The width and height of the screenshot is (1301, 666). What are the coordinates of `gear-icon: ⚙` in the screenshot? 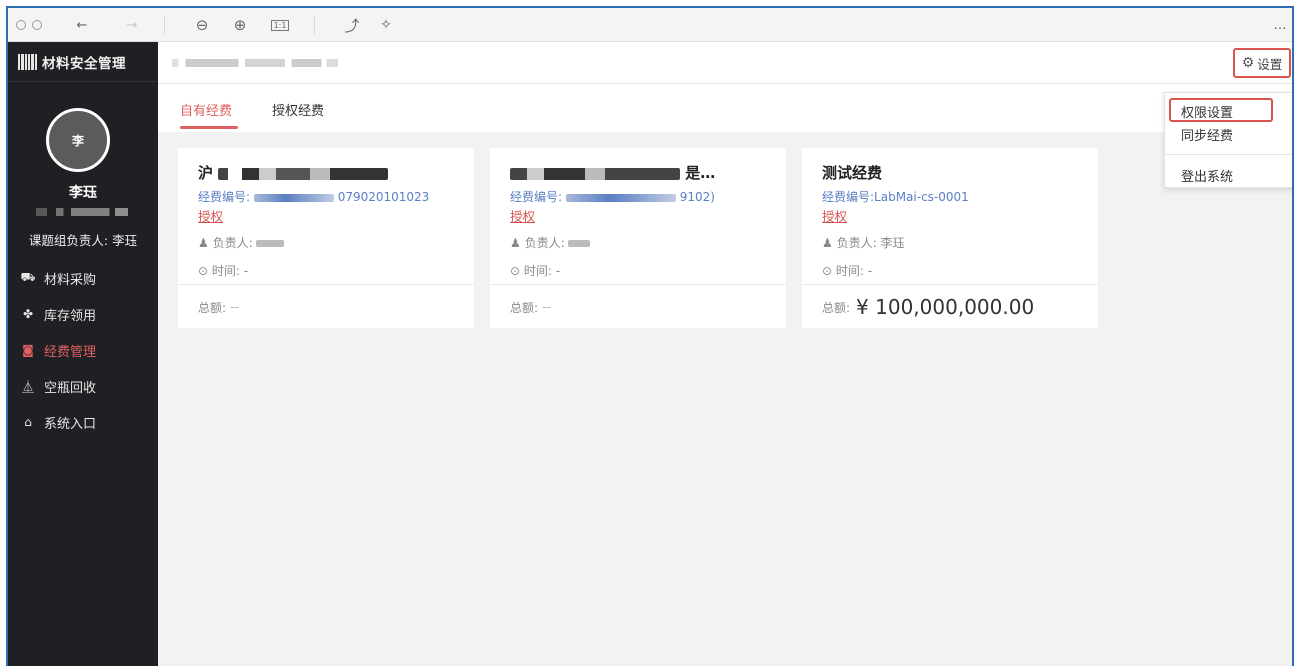 It's located at (1248, 63).